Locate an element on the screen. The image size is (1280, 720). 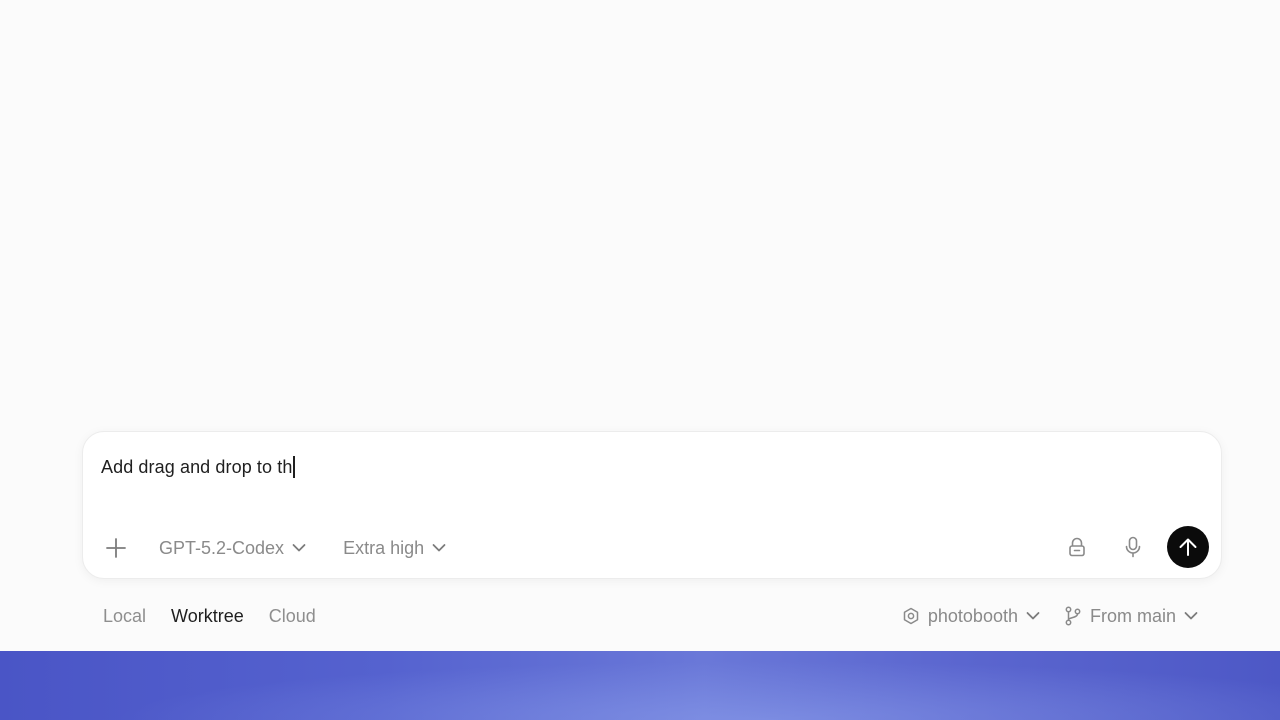
voice-input-button is located at coordinates (1133, 547).